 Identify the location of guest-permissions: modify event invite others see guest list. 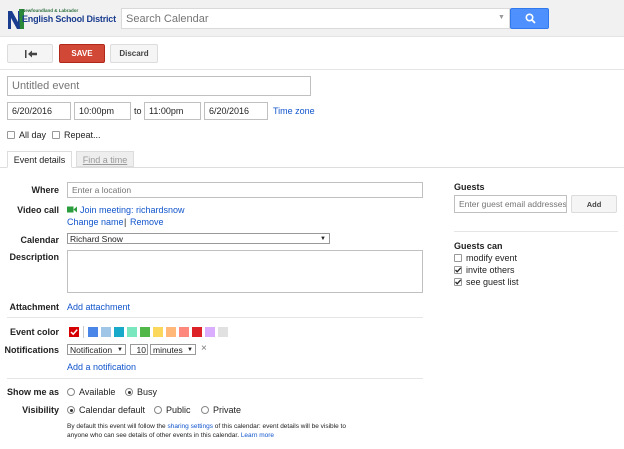
(534, 272).